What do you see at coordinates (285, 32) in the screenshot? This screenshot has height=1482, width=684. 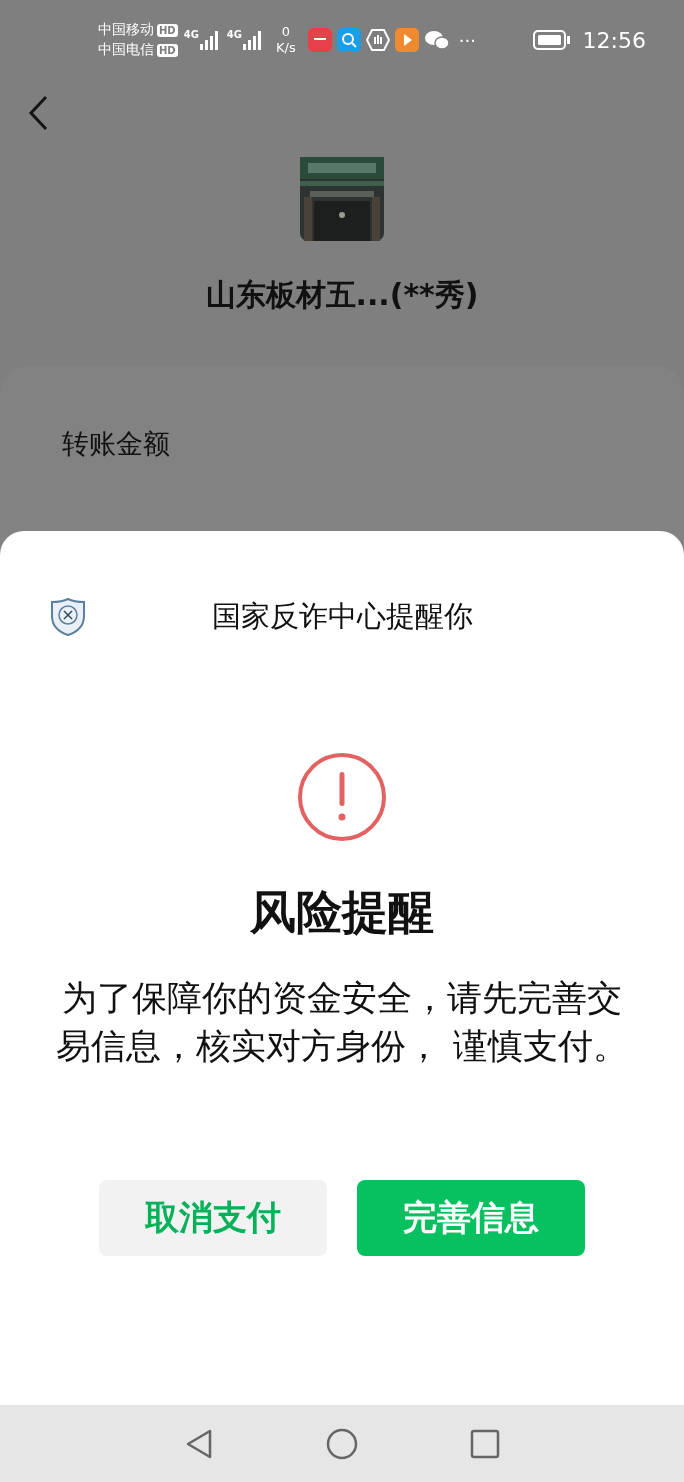 I see `speed-value: 0` at bounding box center [285, 32].